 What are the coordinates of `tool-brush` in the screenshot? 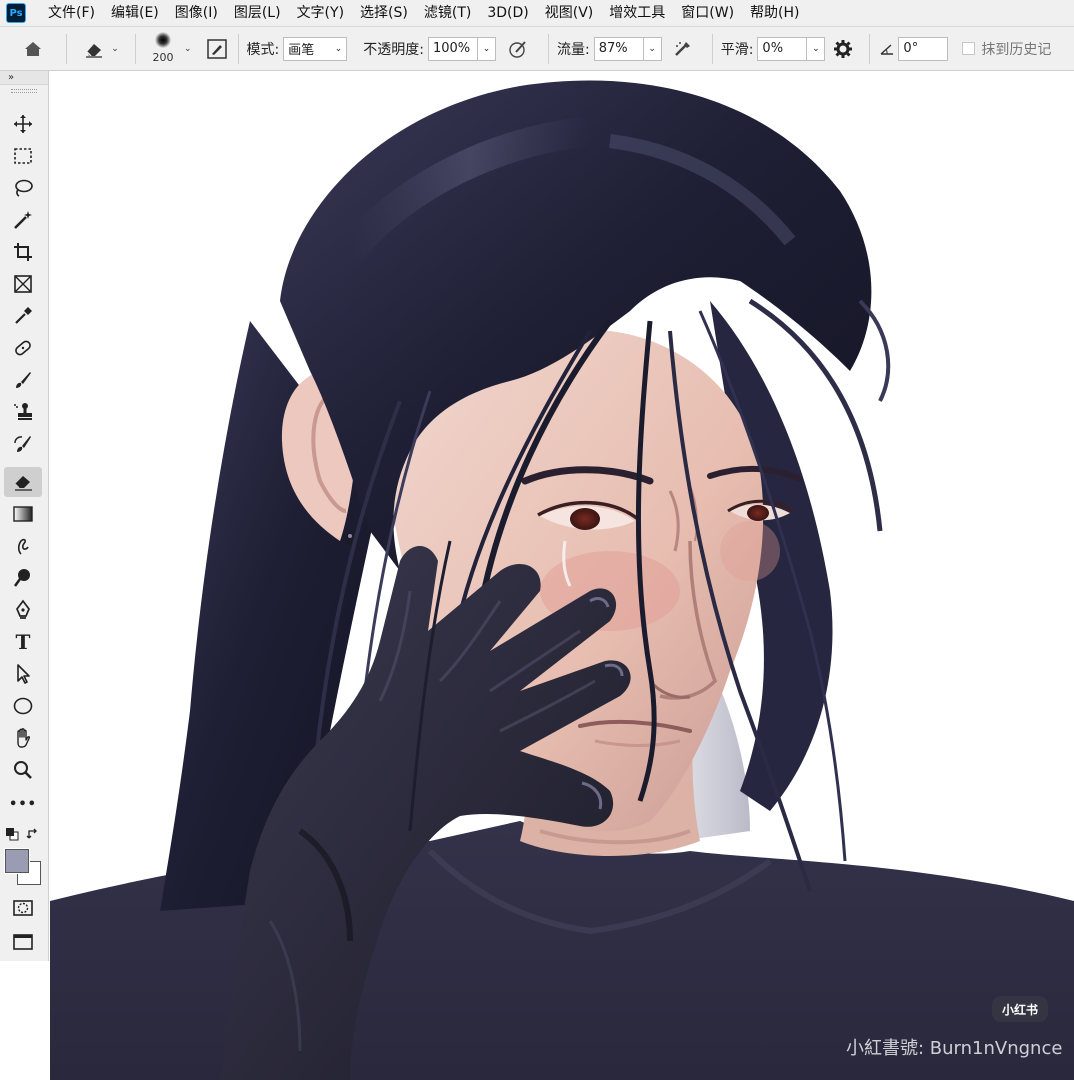 It's located at (23, 380).